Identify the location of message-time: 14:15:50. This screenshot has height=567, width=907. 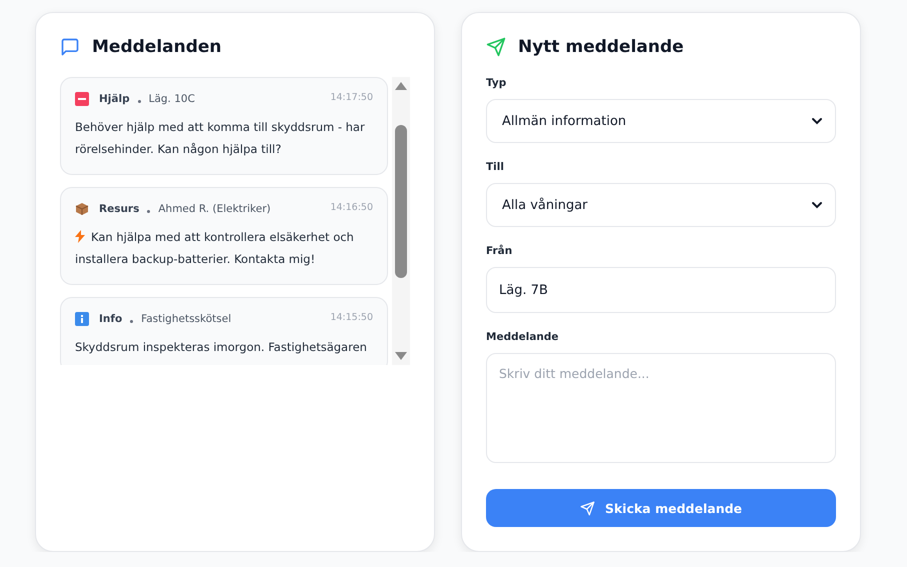
(351, 317).